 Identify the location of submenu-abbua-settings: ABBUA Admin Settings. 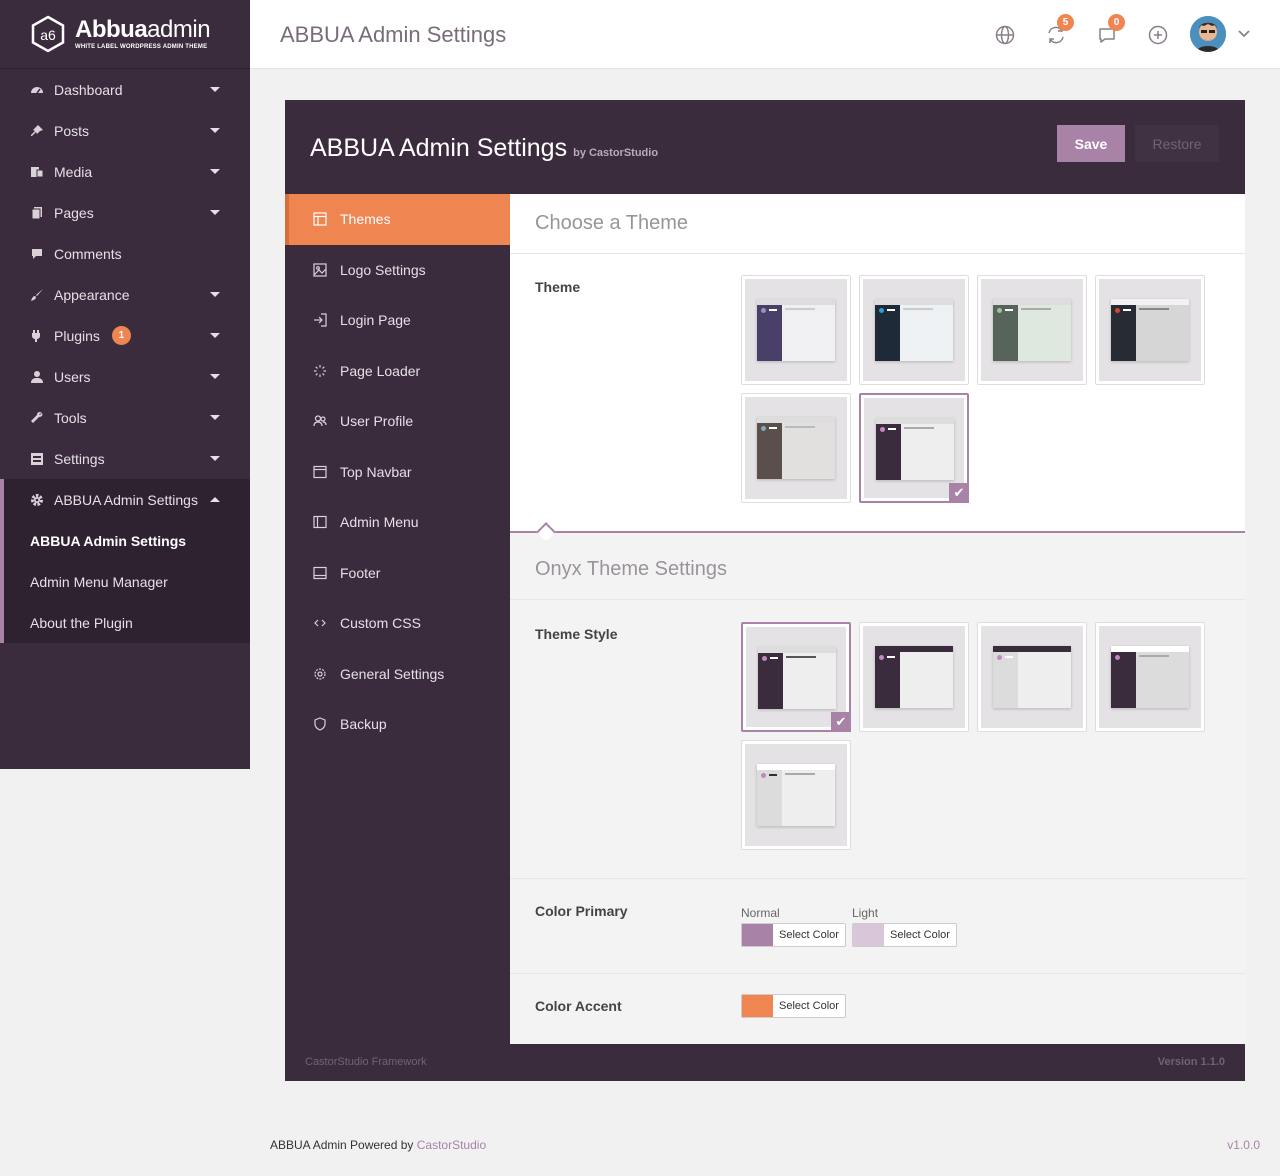
(127, 540).